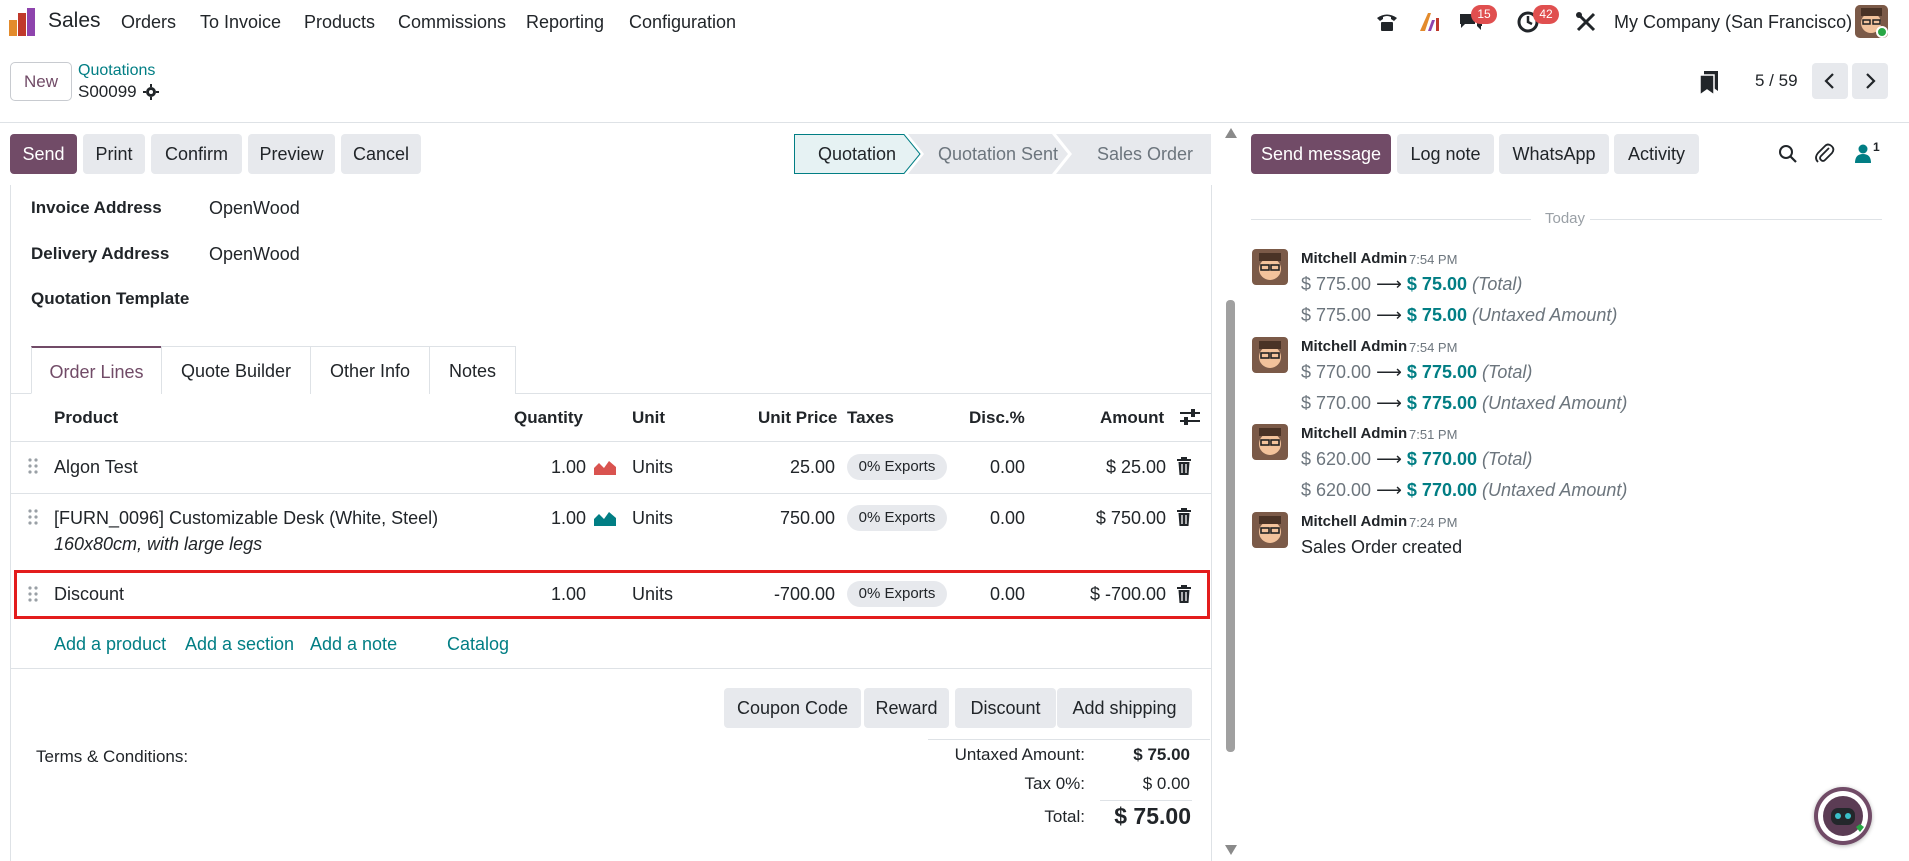 This screenshot has width=1909, height=861. I want to click on send-message-button: Send message, so click(1321, 154).